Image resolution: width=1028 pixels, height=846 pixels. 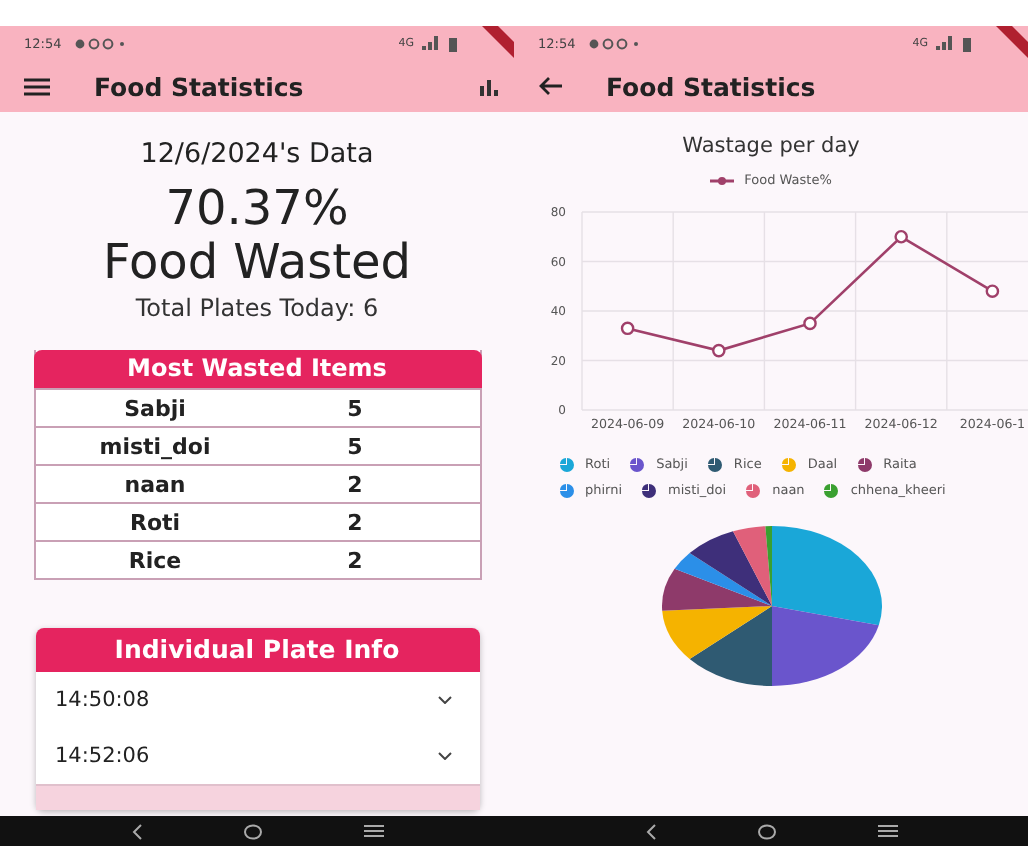 What do you see at coordinates (257, 209) in the screenshot?
I see `waste-percentage: 70.37%` at bounding box center [257, 209].